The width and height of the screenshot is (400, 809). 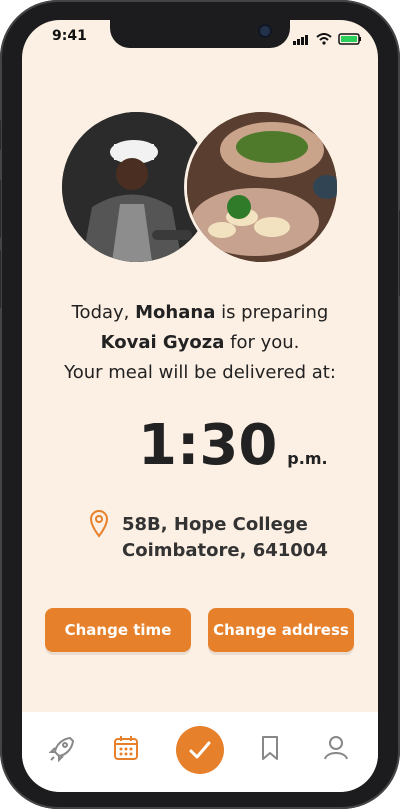 I want to click on status-time: 9:41, so click(x=69, y=36).